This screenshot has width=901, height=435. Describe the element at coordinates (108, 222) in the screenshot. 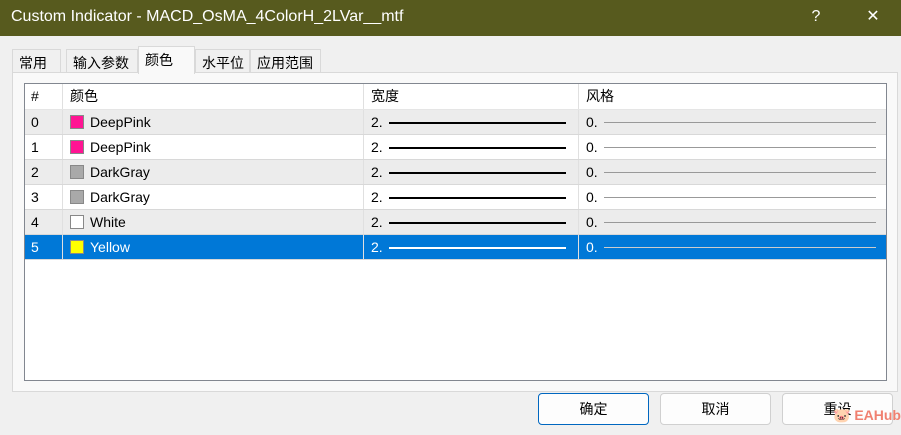

I see `color-name: White` at that location.